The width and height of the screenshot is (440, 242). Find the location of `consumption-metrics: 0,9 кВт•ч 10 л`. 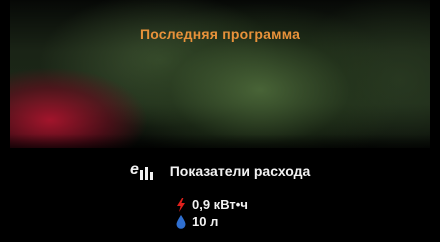

consumption-metrics: 0,9 кВт•ч 10 л is located at coordinates (212, 213).